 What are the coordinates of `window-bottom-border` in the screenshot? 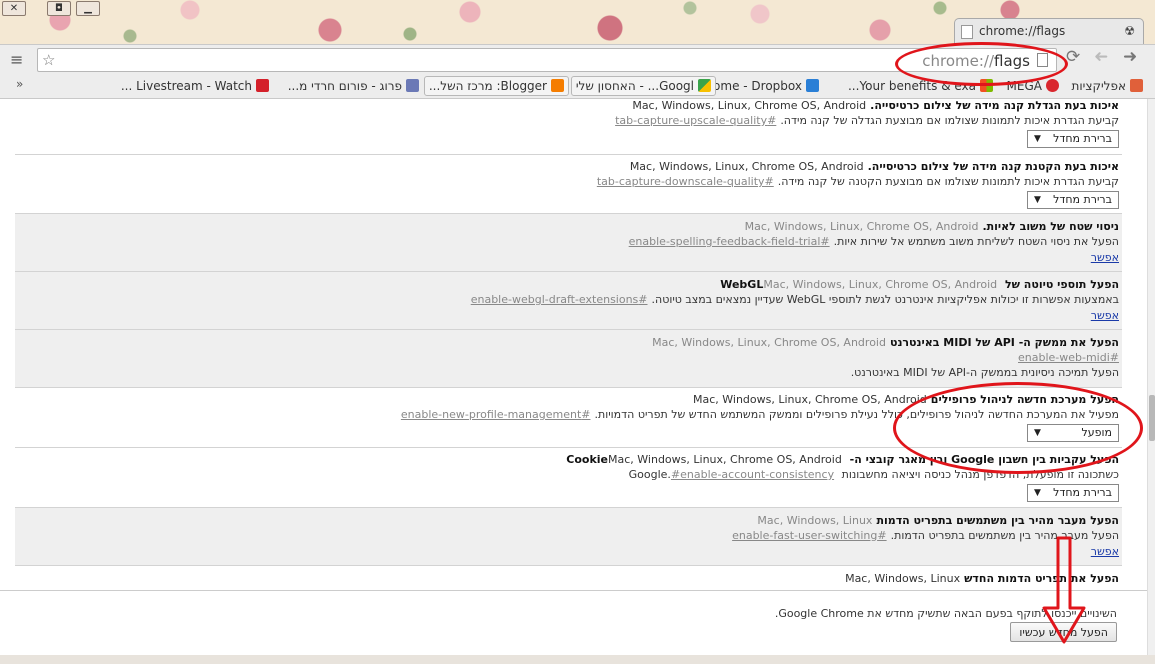 It's located at (577, 659).